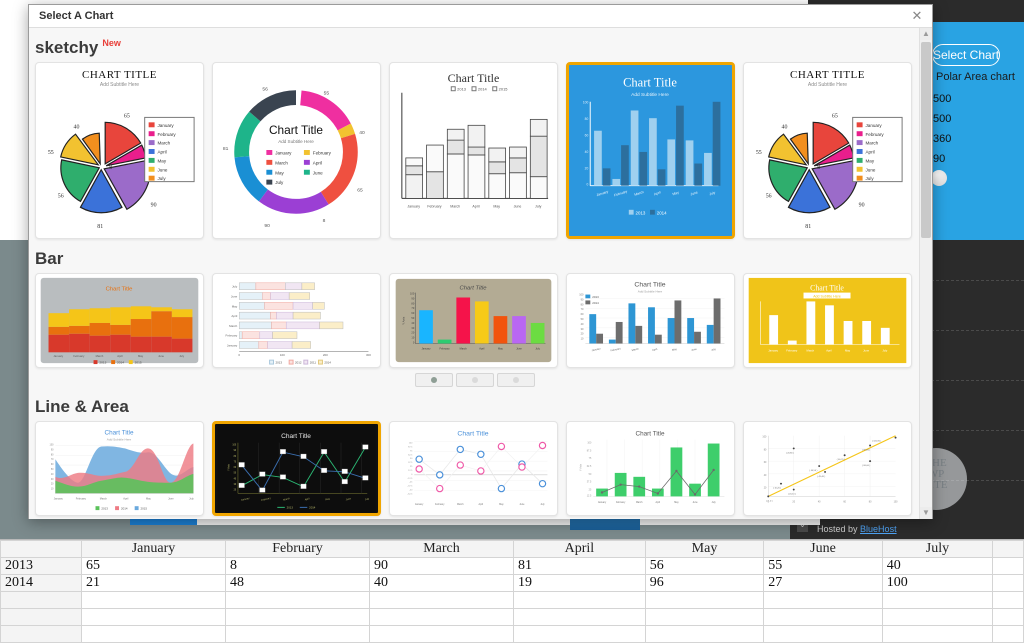  Describe the element at coordinates (966, 55) in the screenshot. I see `background-select-chart-button: Select Chart` at that location.